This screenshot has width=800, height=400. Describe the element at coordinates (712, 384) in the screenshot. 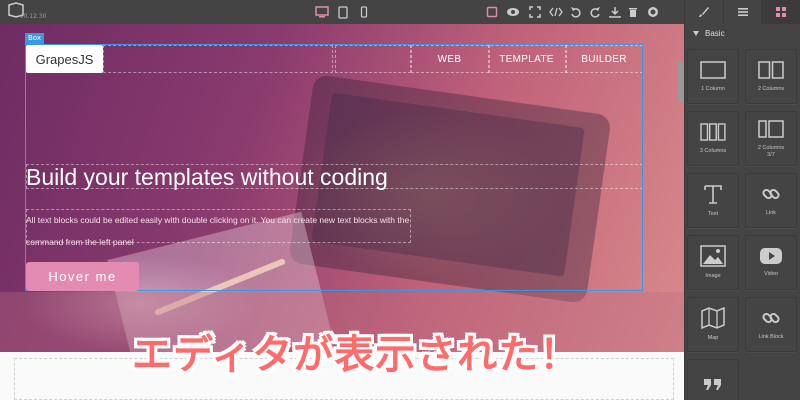

I see `quote-icon` at that location.